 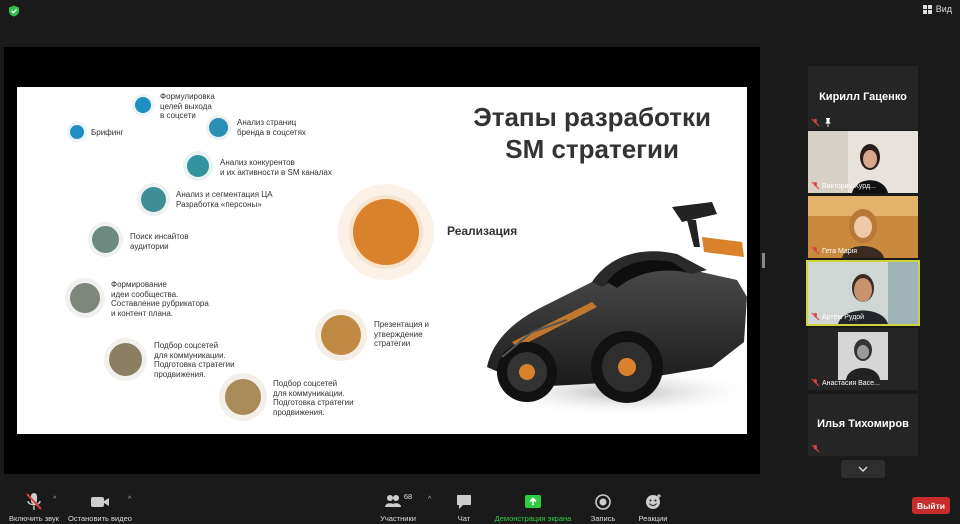 What do you see at coordinates (863, 227) in the screenshot?
I see `participant-video-tile: Гета Марія` at bounding box center [863, 227].